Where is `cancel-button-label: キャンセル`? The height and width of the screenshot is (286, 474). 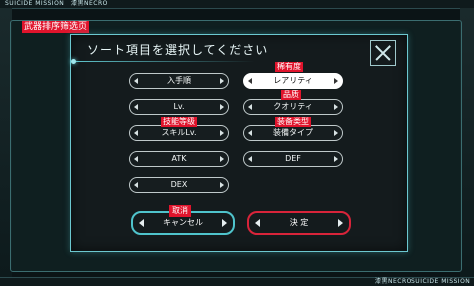
cancel-button-label: キャンセル is located at coordinates (183, 222).